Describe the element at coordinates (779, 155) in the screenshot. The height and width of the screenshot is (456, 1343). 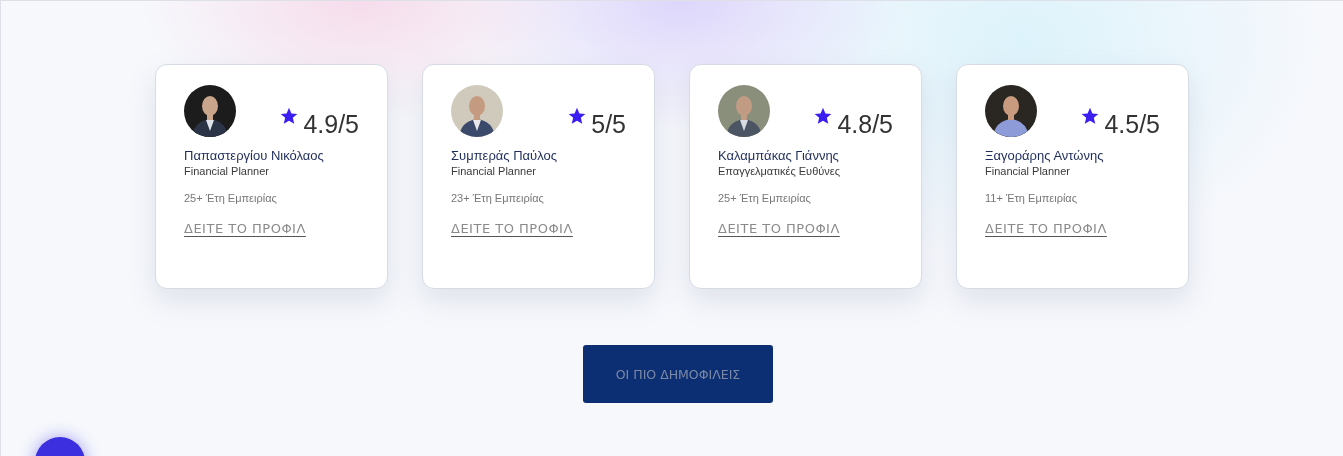
I see `advisor-name: Καλαμπάκας Γιάννης` at that location.